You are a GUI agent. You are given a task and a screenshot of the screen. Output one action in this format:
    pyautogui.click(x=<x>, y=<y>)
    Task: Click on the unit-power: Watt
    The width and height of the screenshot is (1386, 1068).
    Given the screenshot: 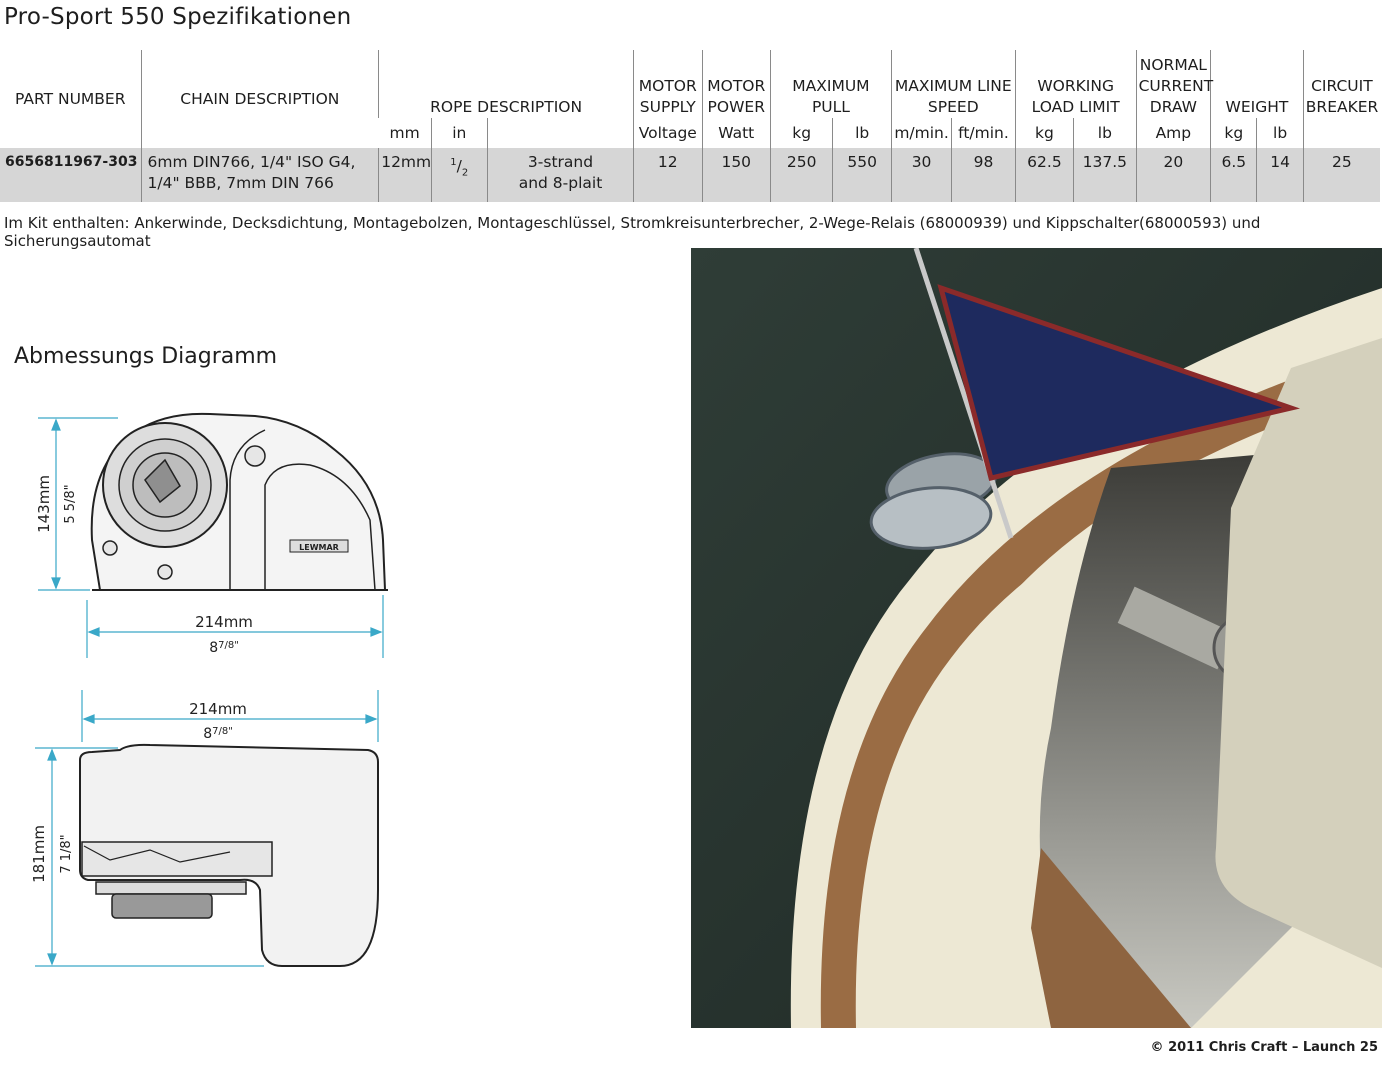 What is the action you would take?
    pyautogui.click(x=736, y=133)
    